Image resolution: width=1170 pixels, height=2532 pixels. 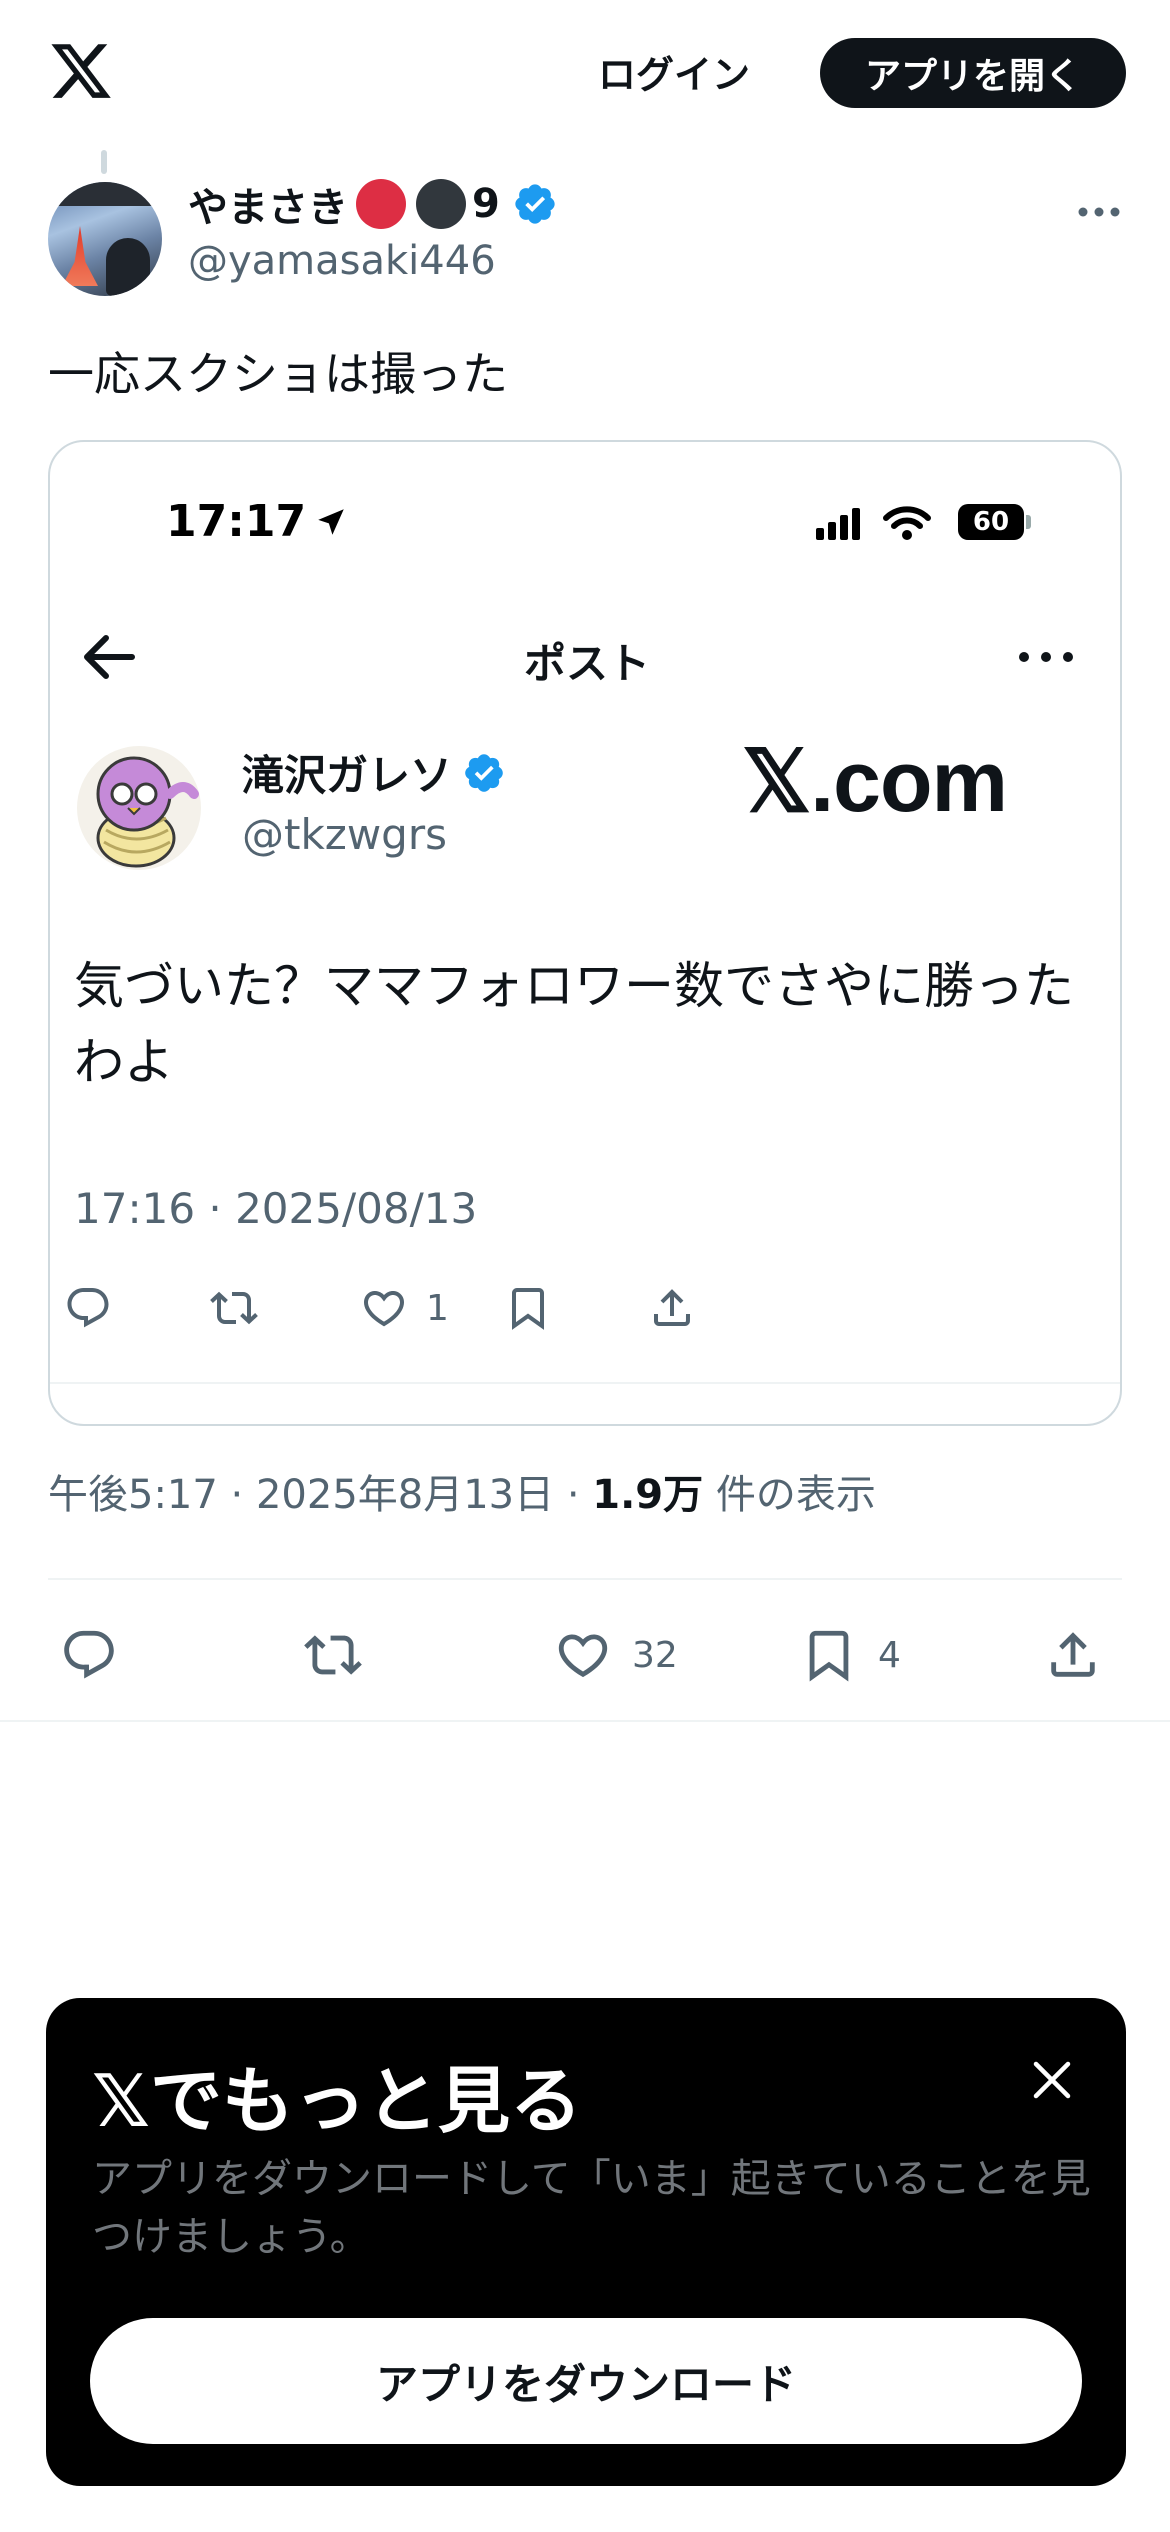 I want to click on screenshot-watermark: 𝕏.com, so click(x=875, y=782).